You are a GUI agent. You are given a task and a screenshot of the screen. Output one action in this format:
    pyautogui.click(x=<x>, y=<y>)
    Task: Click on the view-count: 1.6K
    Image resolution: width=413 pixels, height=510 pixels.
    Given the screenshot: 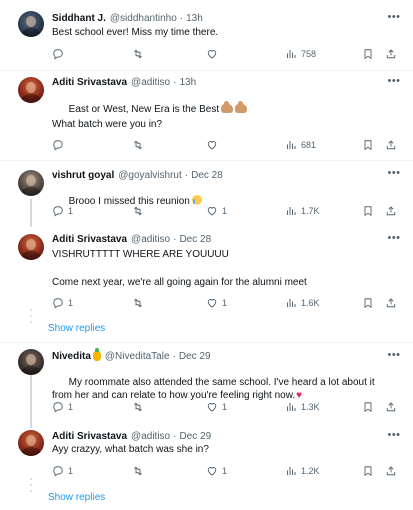 What is the action you would take?
    pyautogui.click(x=310, y=303)
    